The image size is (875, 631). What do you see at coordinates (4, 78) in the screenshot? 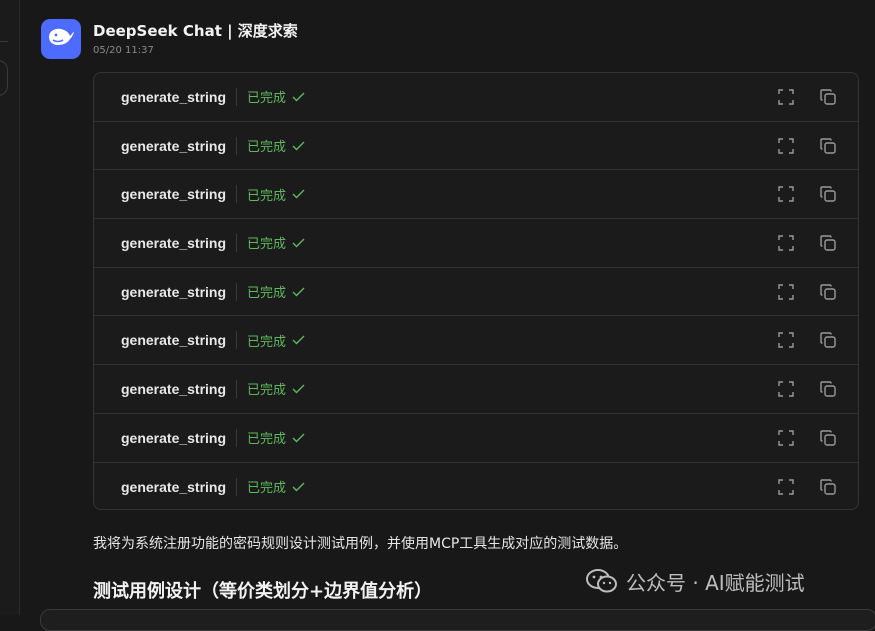
I see `sidebar-toggle` at bounding box center [4, 78].